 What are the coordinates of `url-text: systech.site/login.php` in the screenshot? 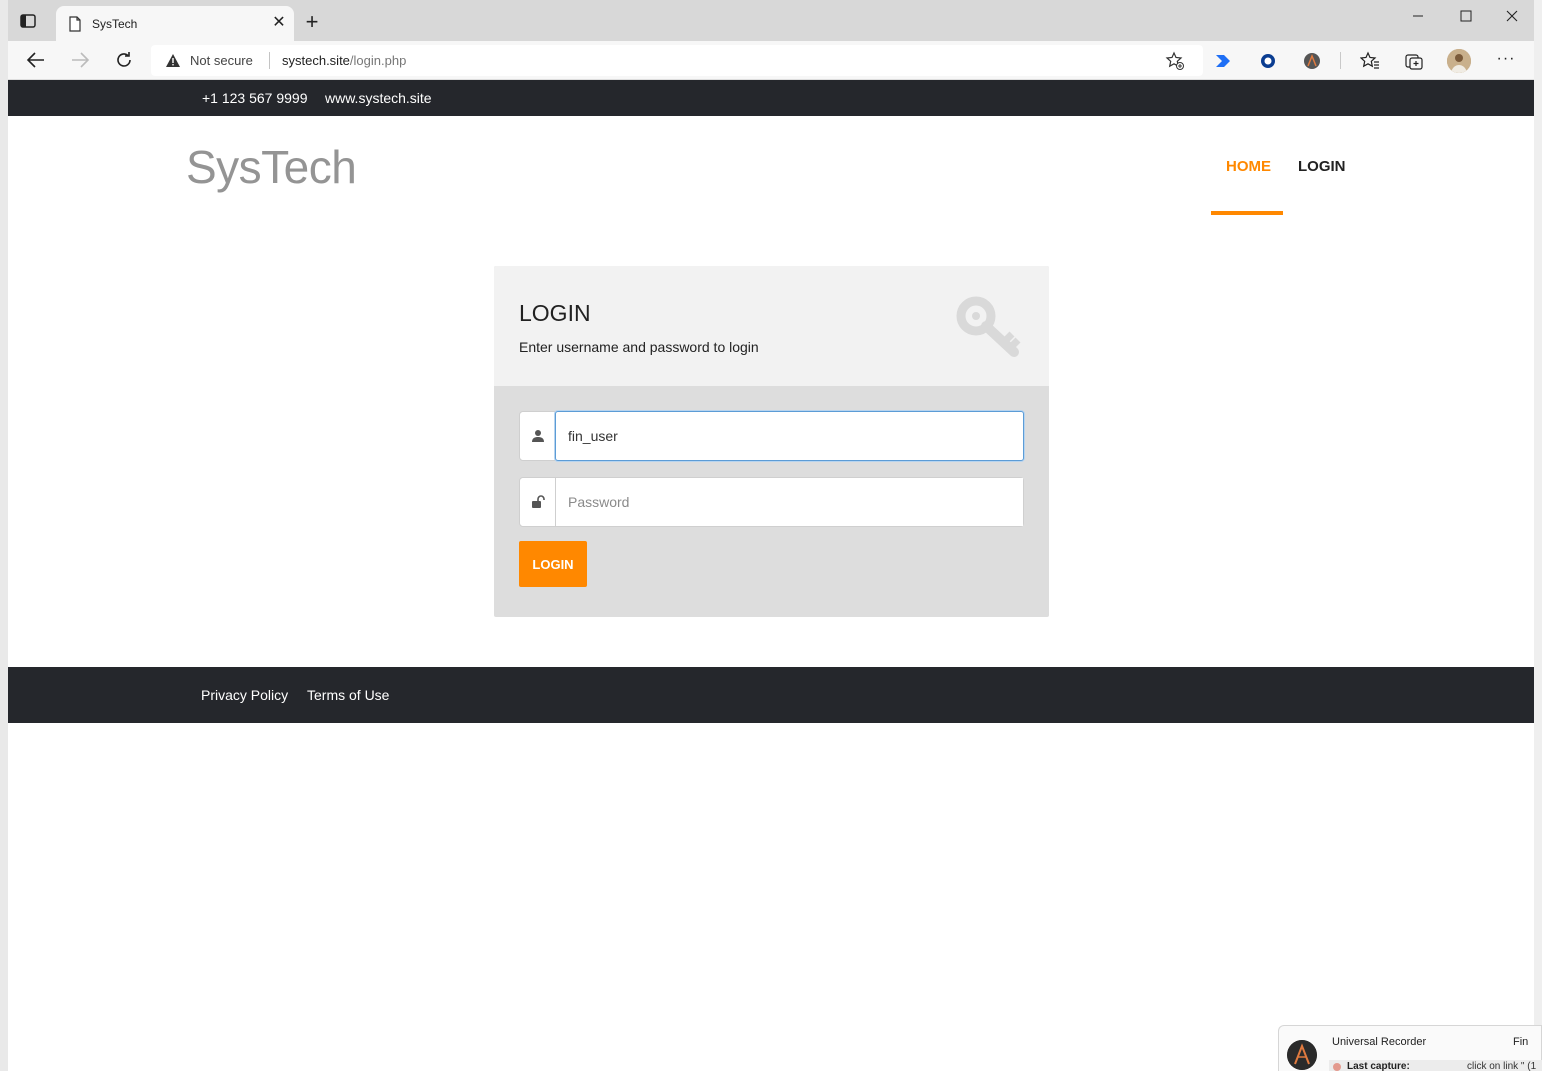 It's located at (344, 60).